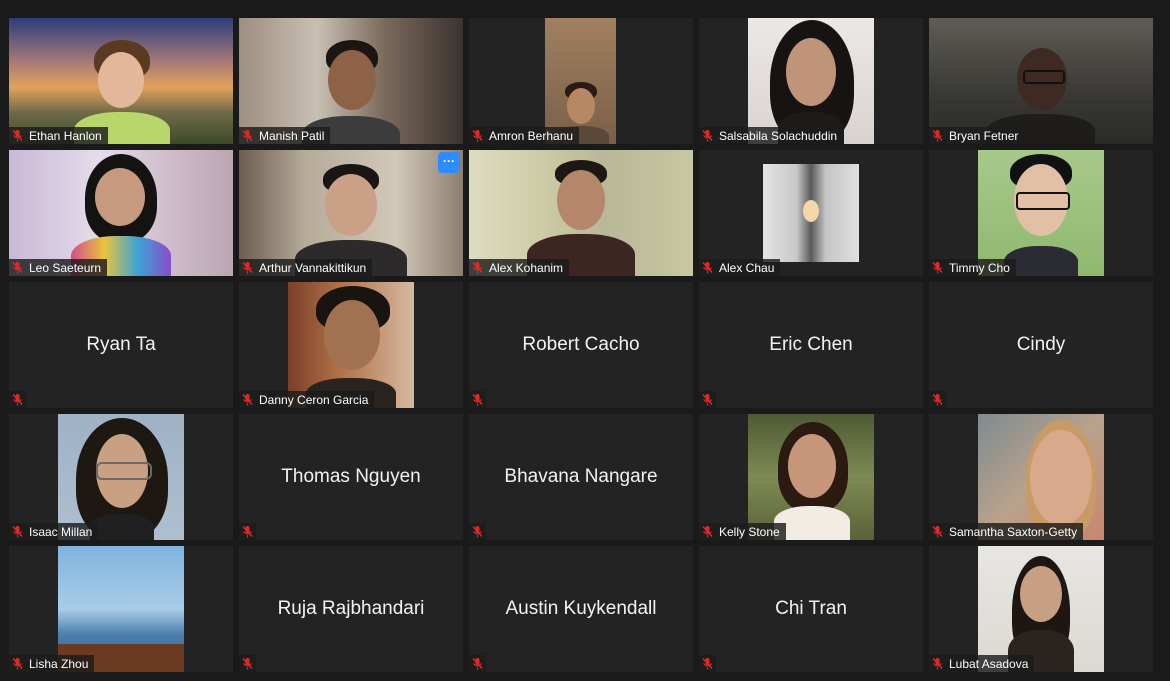  What do you see at coordinates (65, 135) in the screenshot?
I see `participant-name: Ethan Hanlon` at bounding box center [65, 135].